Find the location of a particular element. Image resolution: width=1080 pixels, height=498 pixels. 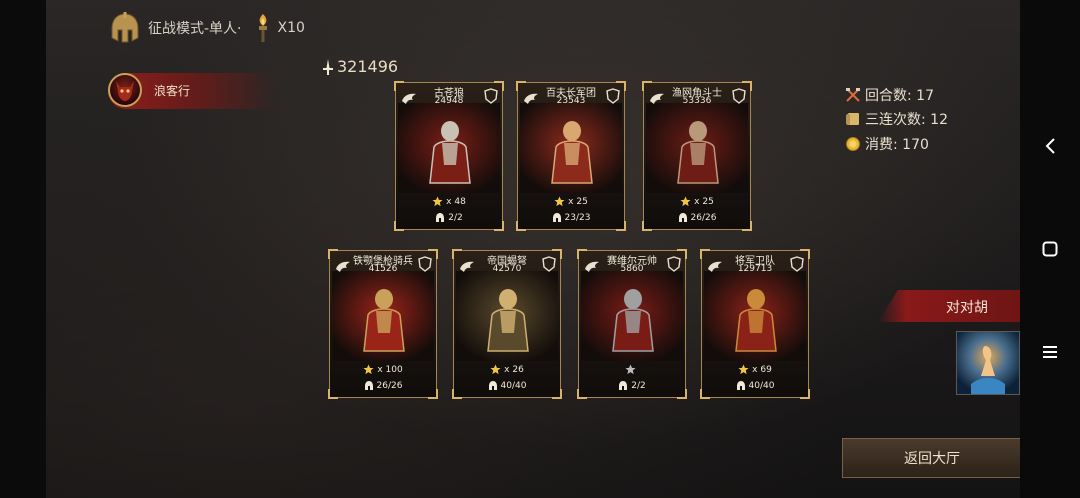

sword-icon is located at coordinates (328, 66).